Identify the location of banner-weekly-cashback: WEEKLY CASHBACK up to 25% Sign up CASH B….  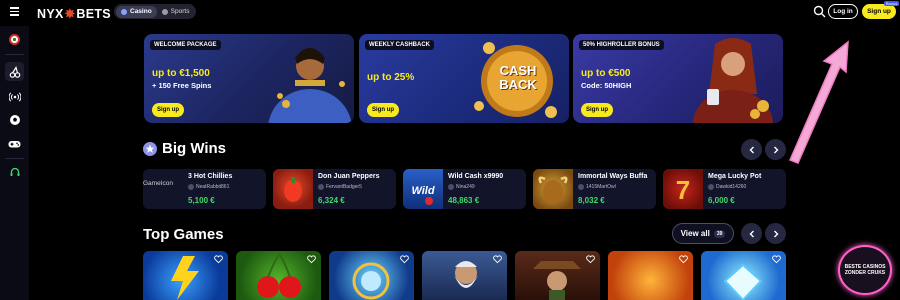
(464, 78).